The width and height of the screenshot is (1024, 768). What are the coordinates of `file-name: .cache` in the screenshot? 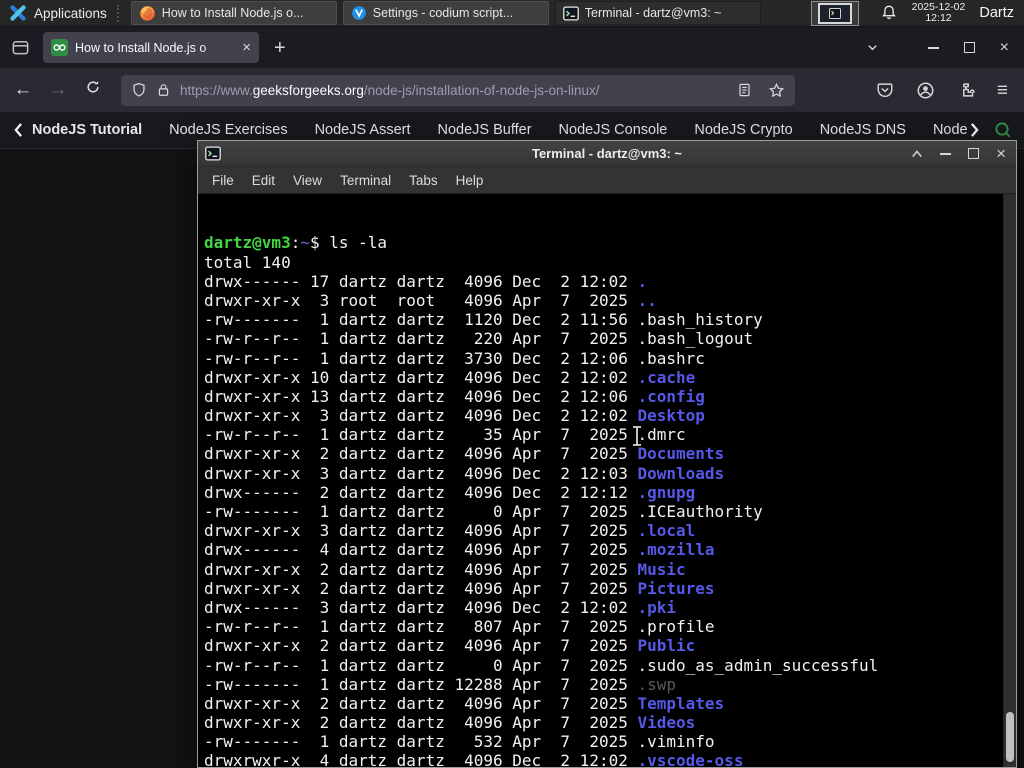 It's located at (666, 377).